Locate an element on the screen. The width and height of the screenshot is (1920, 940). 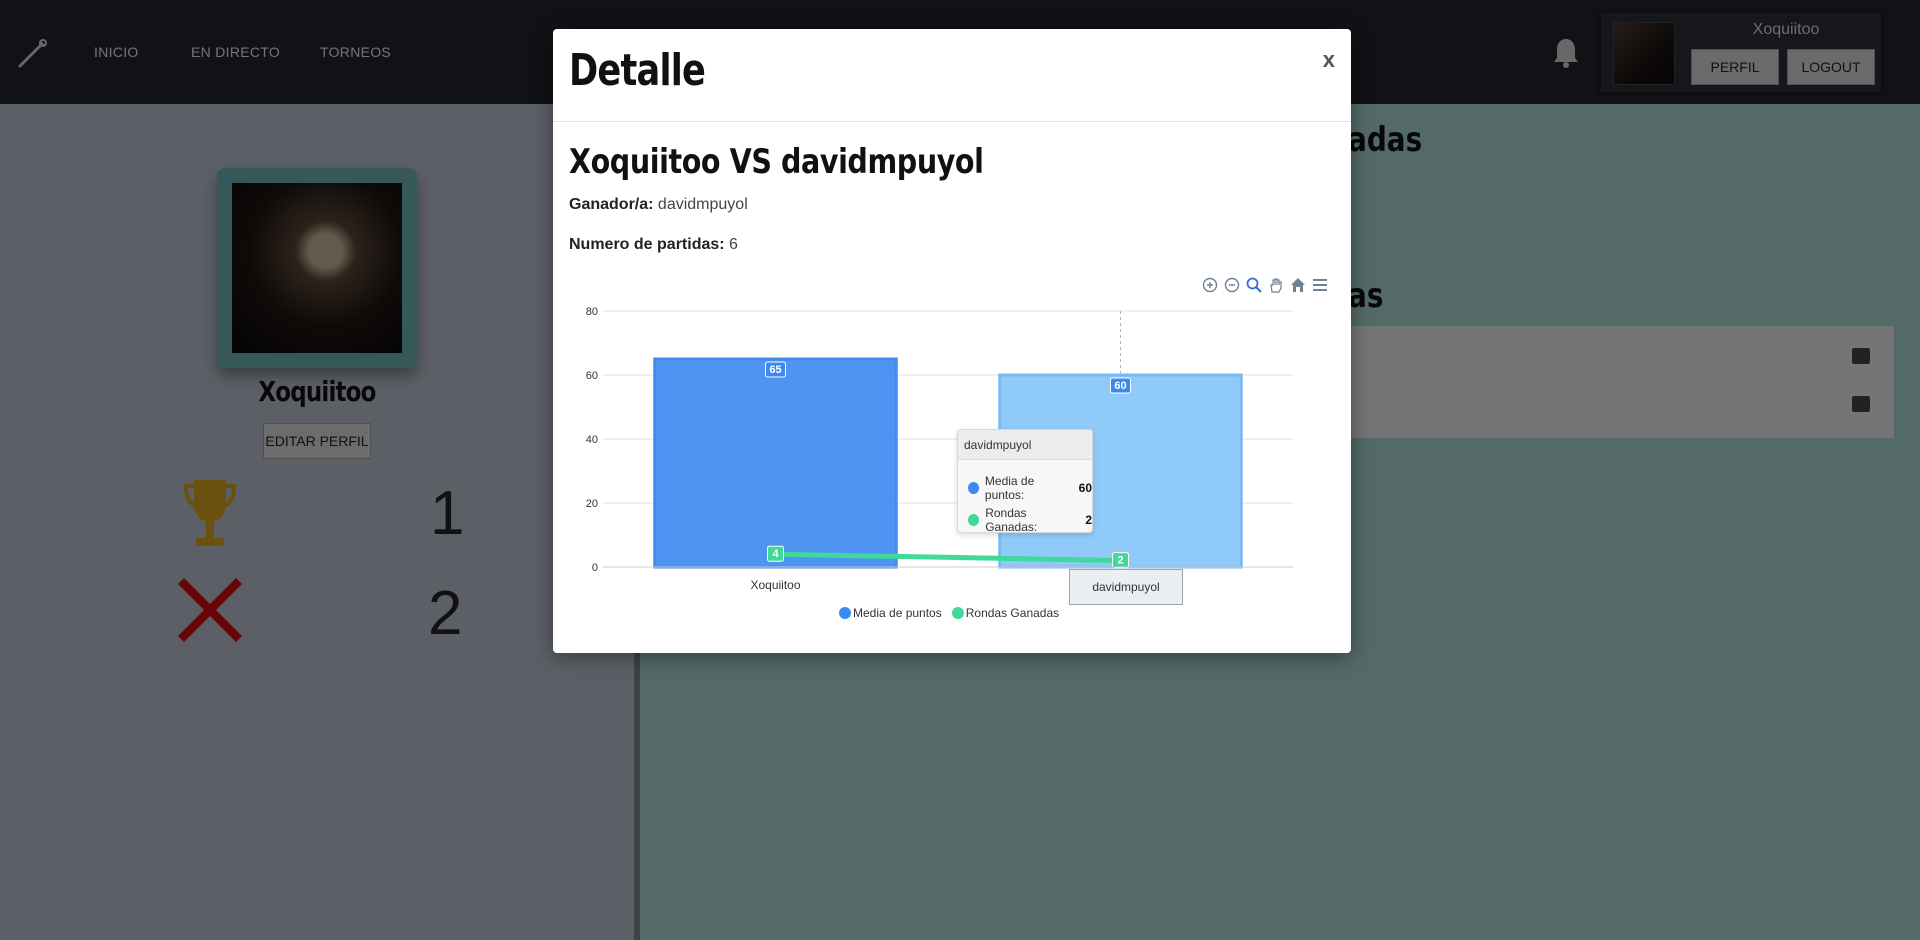
tooltip-value: 60 is located at coordinates (1085, 488).